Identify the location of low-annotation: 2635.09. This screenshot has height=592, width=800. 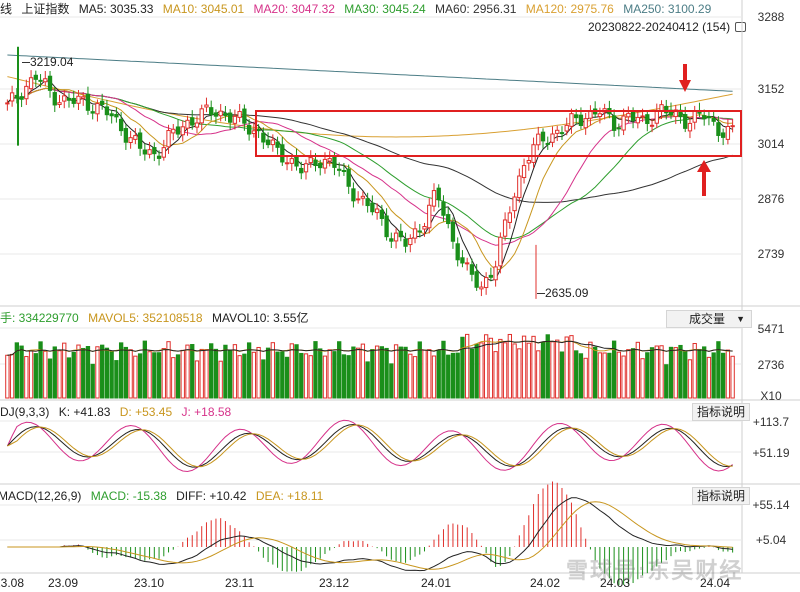
(562, 293).